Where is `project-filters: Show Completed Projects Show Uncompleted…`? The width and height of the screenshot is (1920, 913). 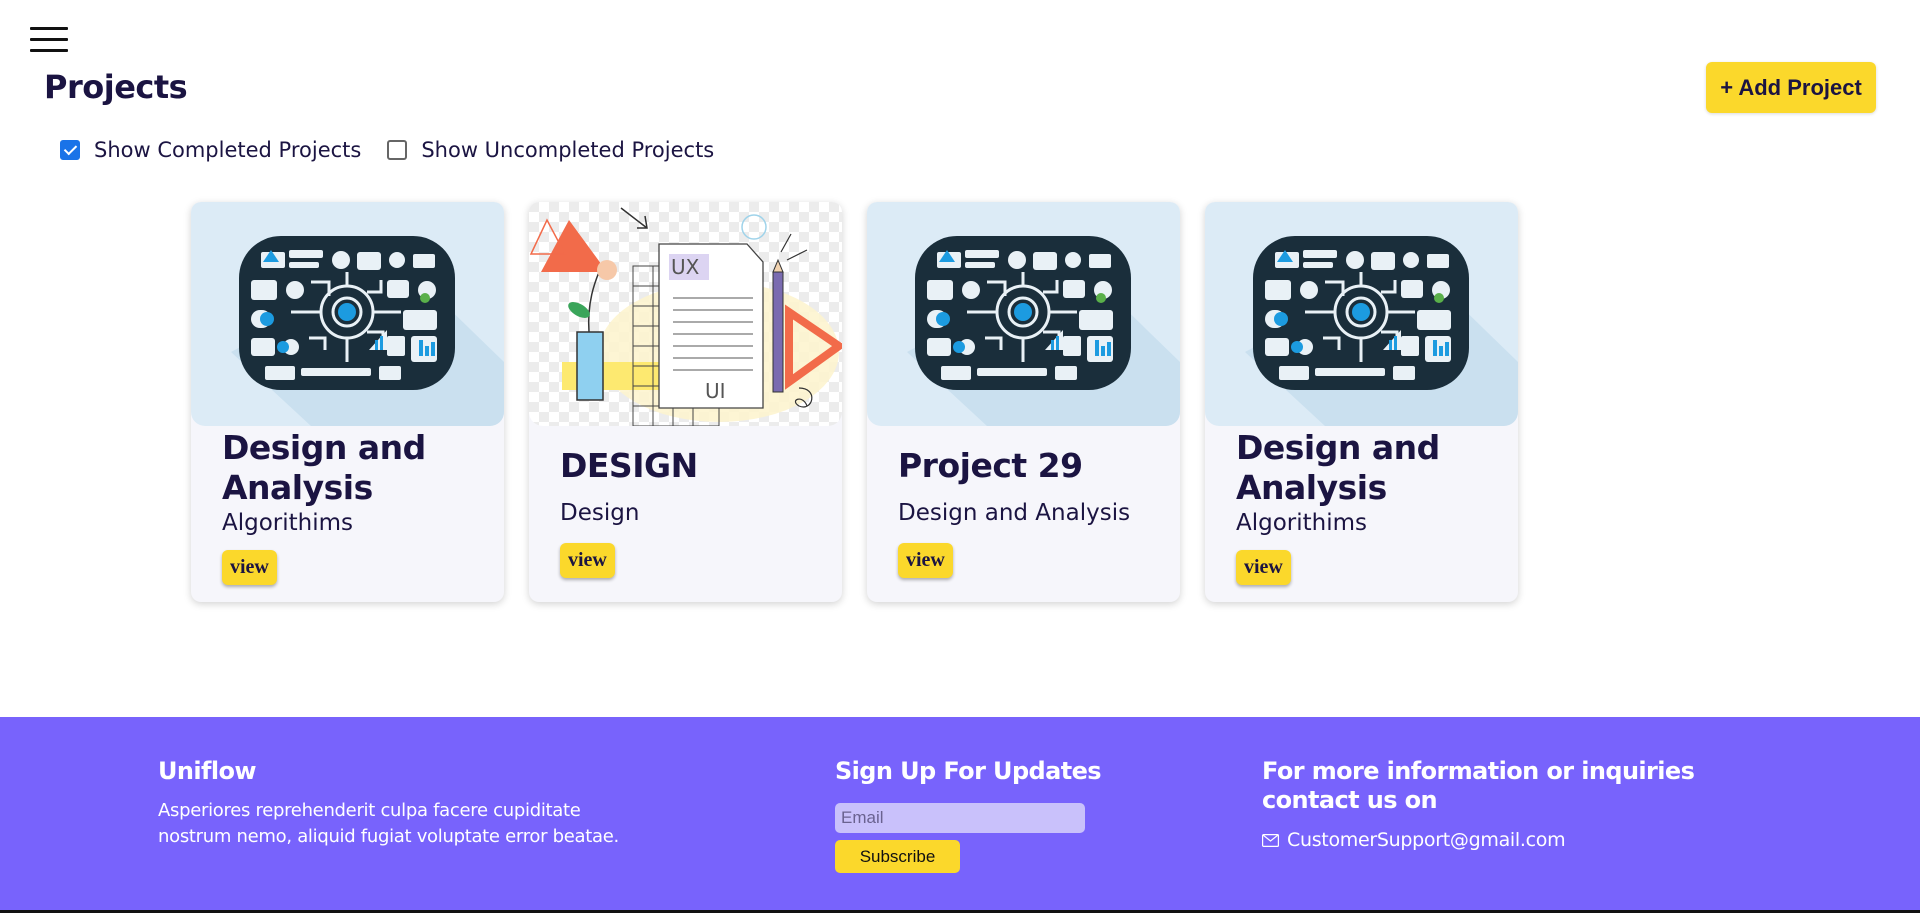
project-filters: Show Completed Projects Show Uncompleted… is located at coordinates (400, 150).